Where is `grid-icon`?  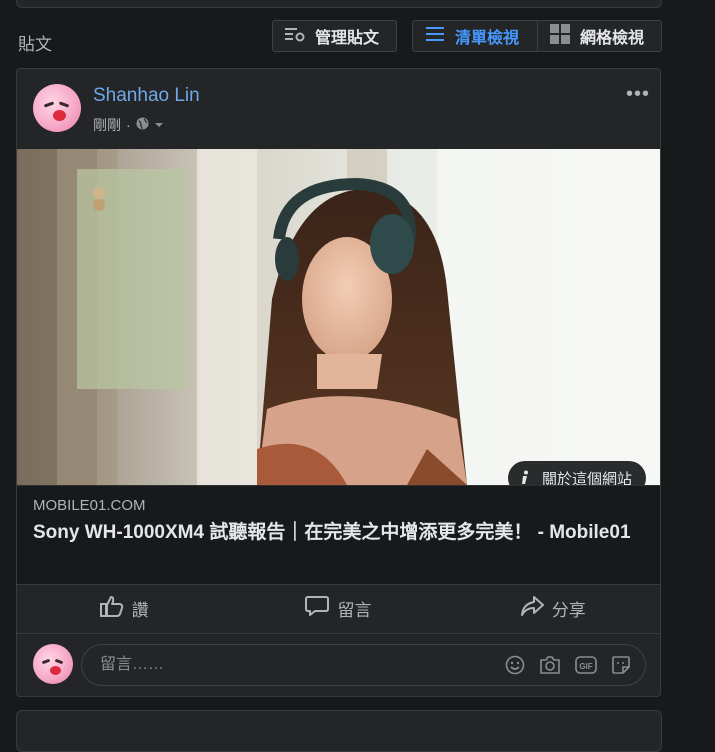 grid-icon is located at coordinates (560, 36).